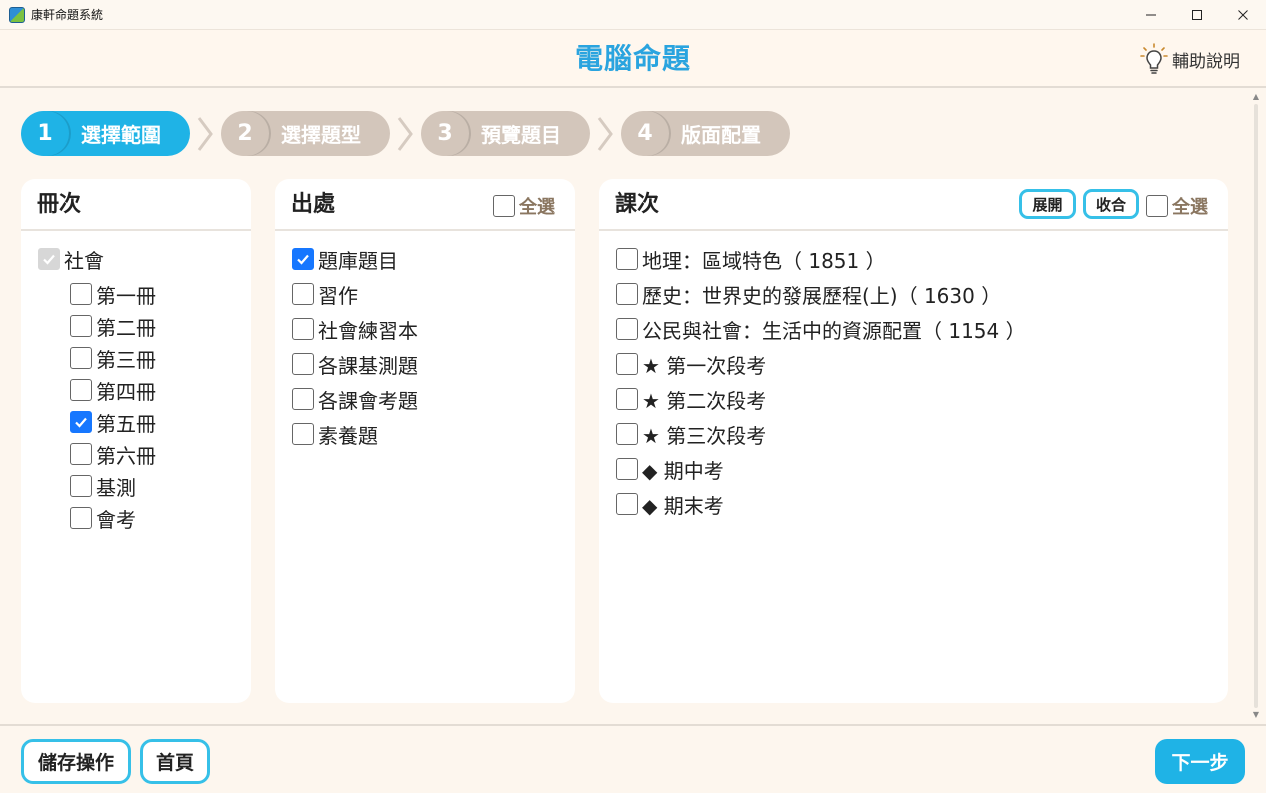 The height and width of the screenshot is (793, 1266). Describe the element at coordinates (670, 504) in the screenshot. I see `lesson-item: ◆ 期末考` at that location.